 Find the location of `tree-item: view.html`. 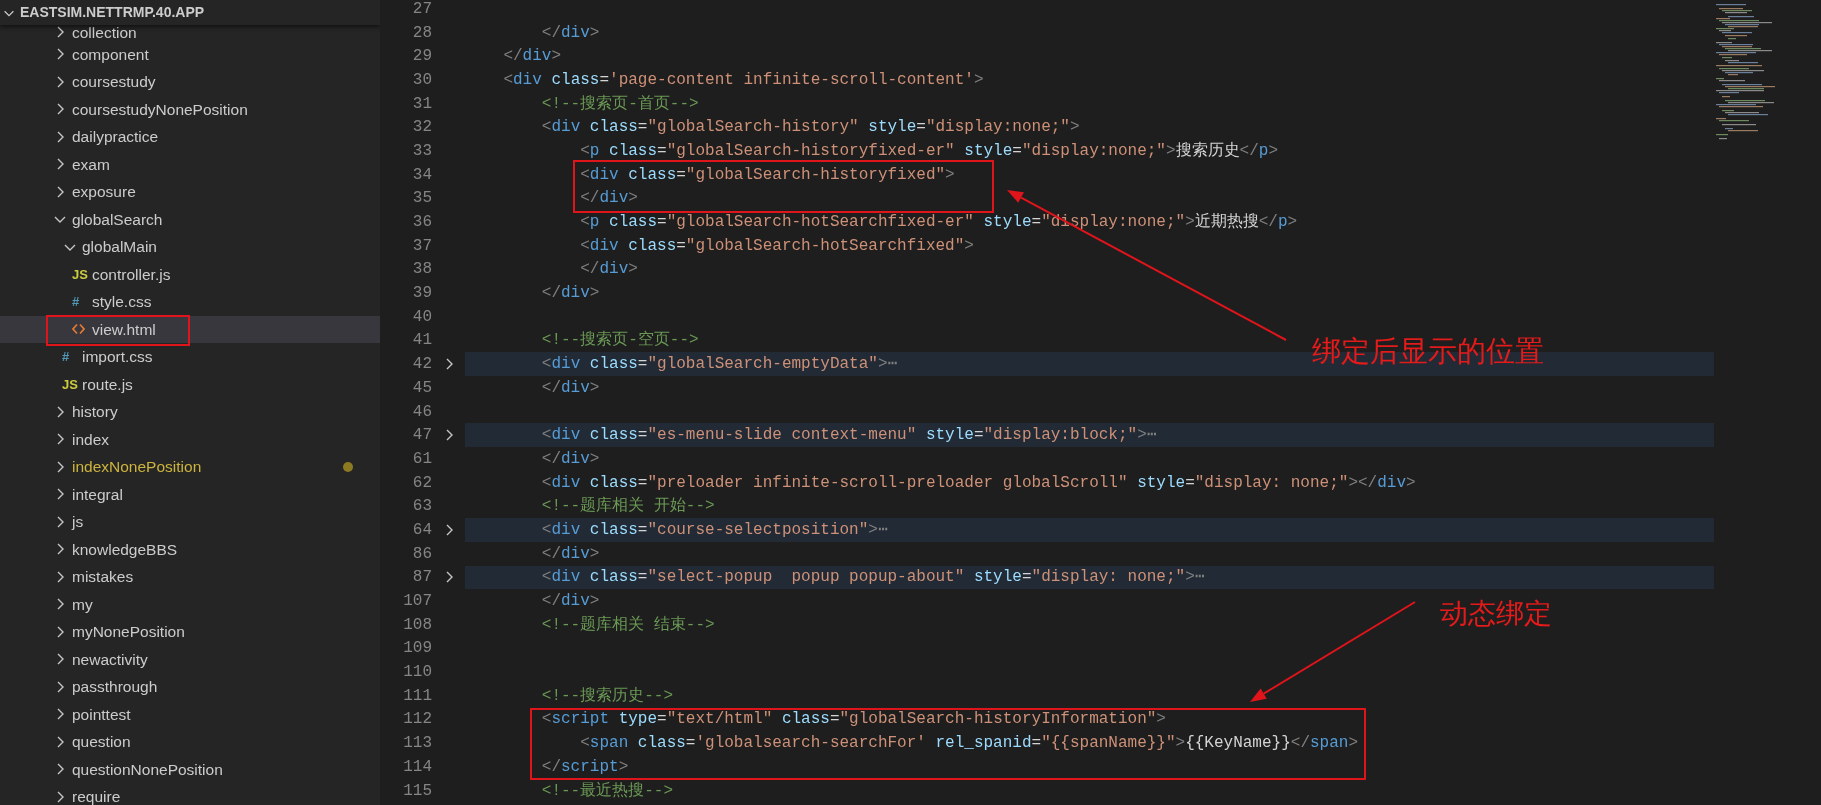

tree-item: view.html is located at coordinates (190, 329).